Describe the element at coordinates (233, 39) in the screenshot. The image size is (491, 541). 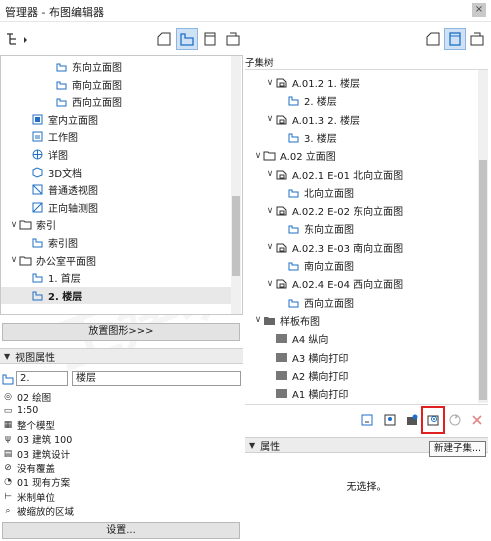
I see `publisher-tab` at that location.